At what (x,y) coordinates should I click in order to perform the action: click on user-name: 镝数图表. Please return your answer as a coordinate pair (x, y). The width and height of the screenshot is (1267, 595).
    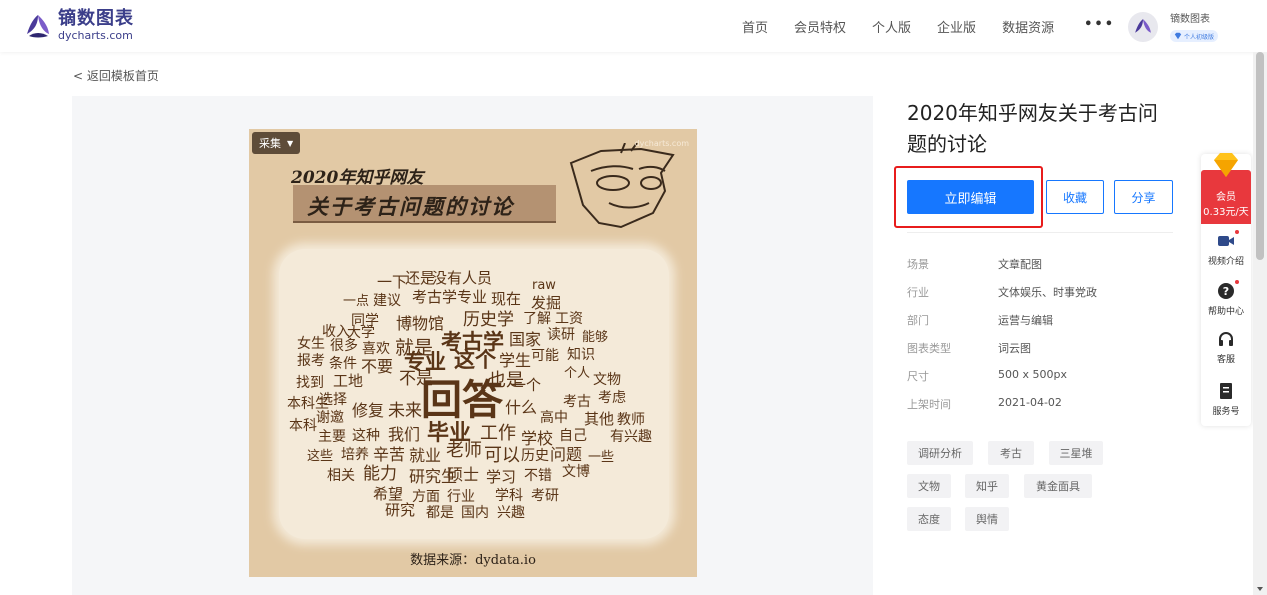
    Looking at the image, I should click on (1190, 19).